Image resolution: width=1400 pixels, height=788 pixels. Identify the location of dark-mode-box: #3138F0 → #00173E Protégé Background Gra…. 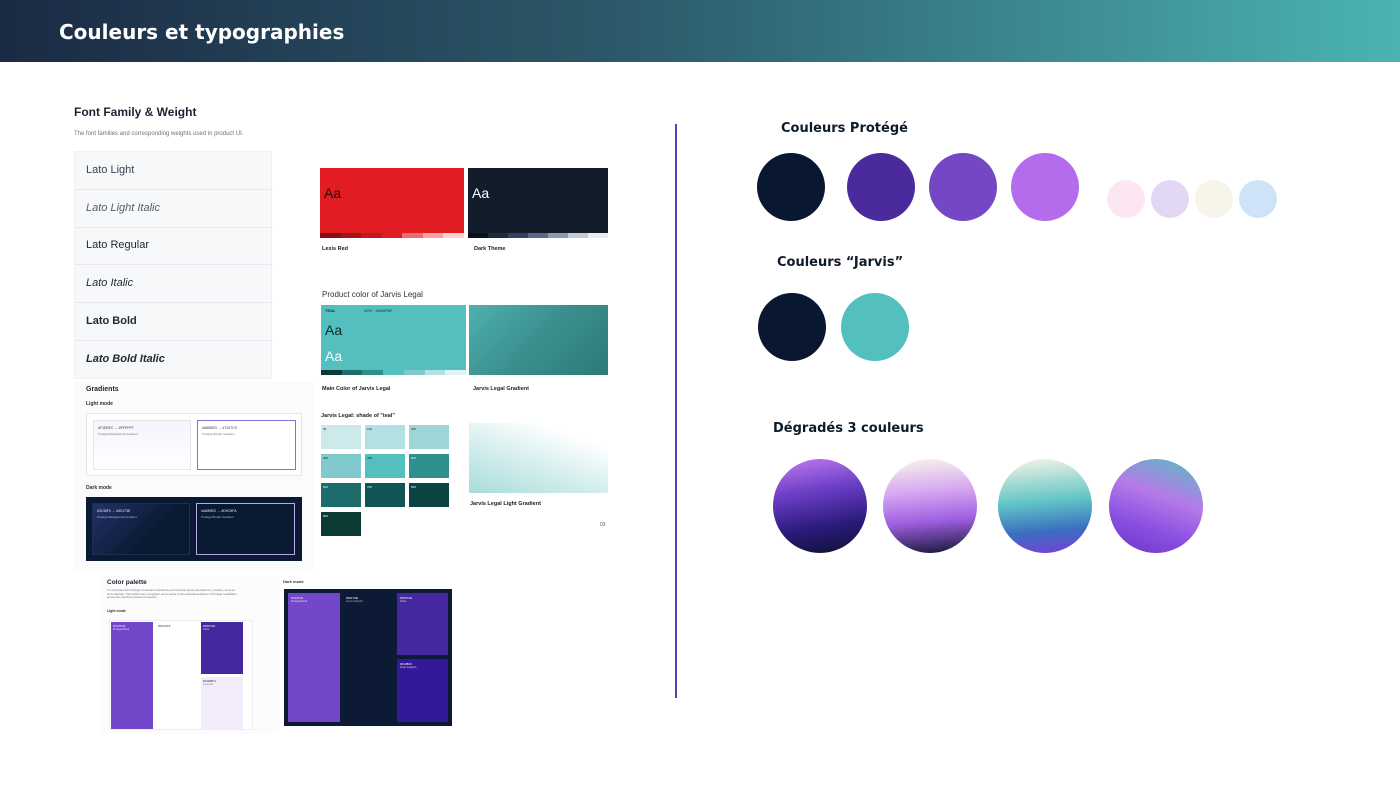
(194, 529).